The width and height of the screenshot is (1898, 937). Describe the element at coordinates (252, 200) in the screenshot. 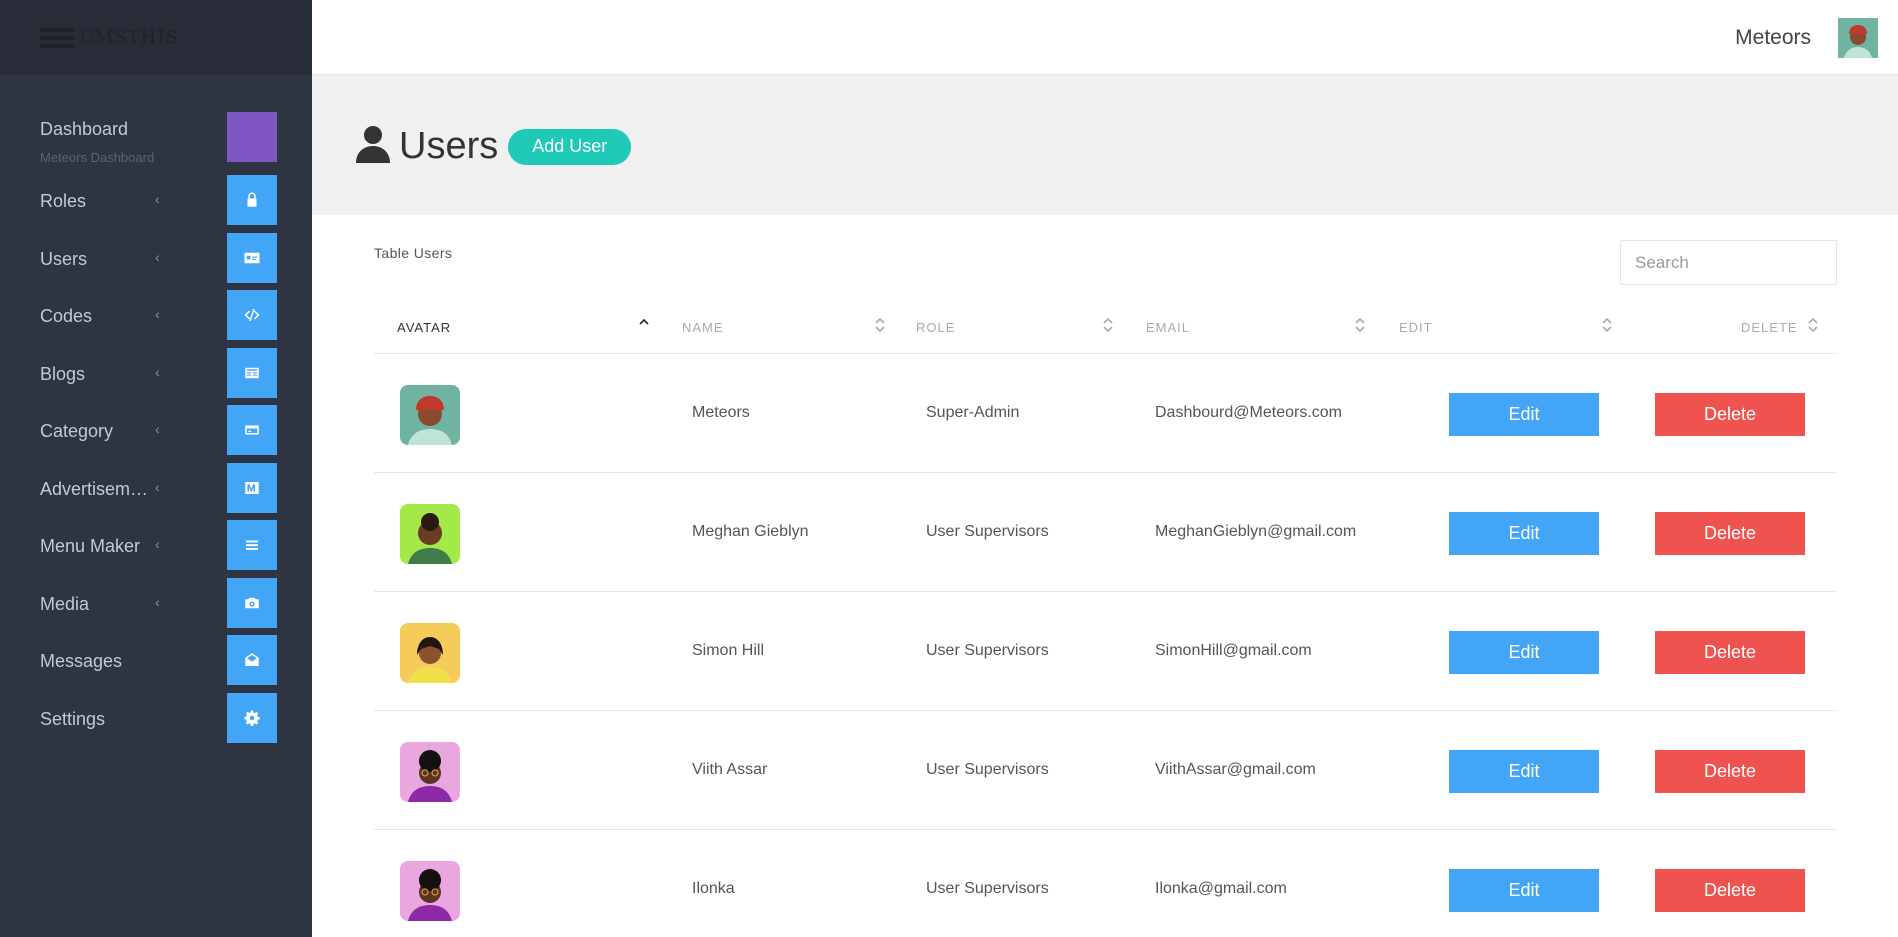

I see `lock-icon` at that location.